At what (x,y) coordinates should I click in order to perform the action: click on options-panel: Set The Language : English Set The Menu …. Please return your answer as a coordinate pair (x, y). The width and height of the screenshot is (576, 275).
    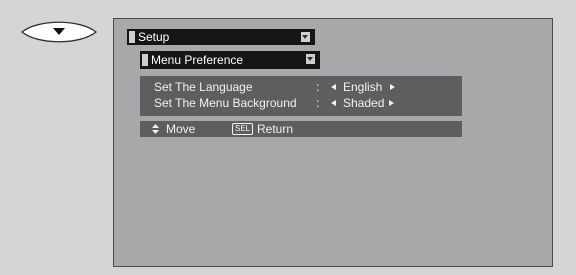
    Looking at the image, I should click on (301, 96).